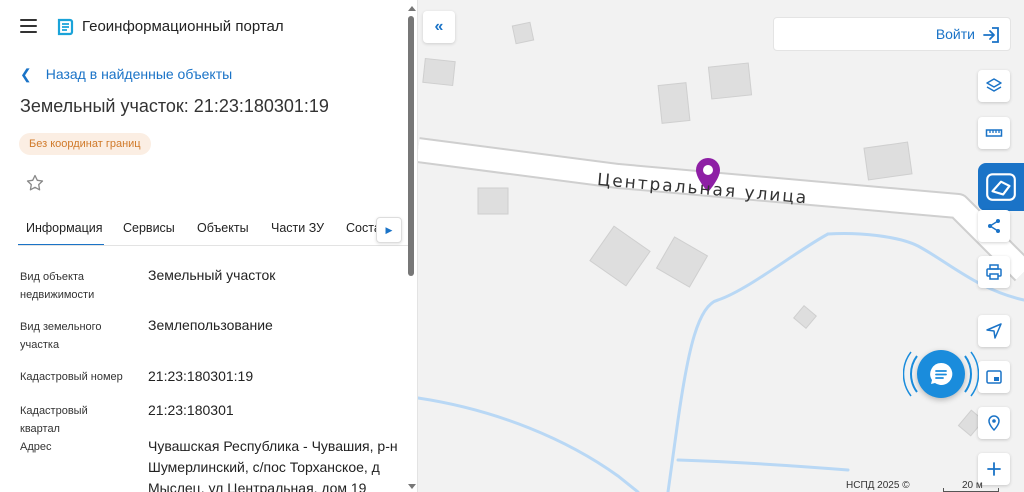 Image resolution: width=1024 pixels, height=492 pixels. I want to click on detail-label: Кадастровый квартал, so click(54, 420).